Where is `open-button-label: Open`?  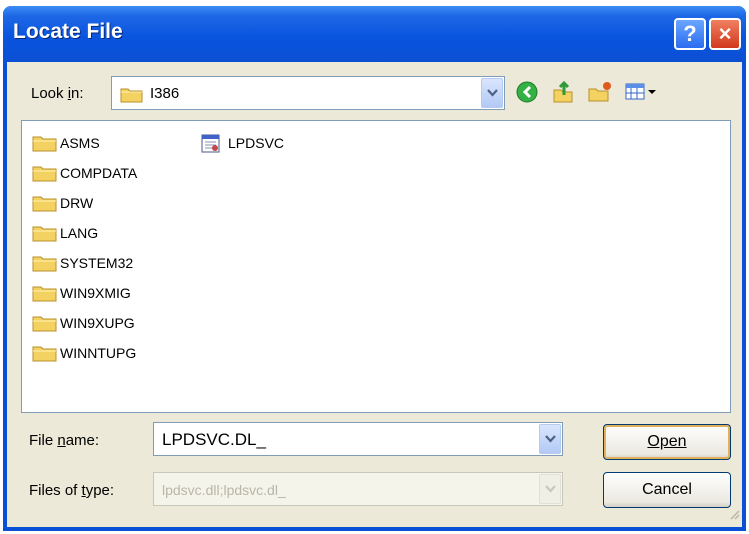
open-button-label: Open is located at coordinates (667, 441).